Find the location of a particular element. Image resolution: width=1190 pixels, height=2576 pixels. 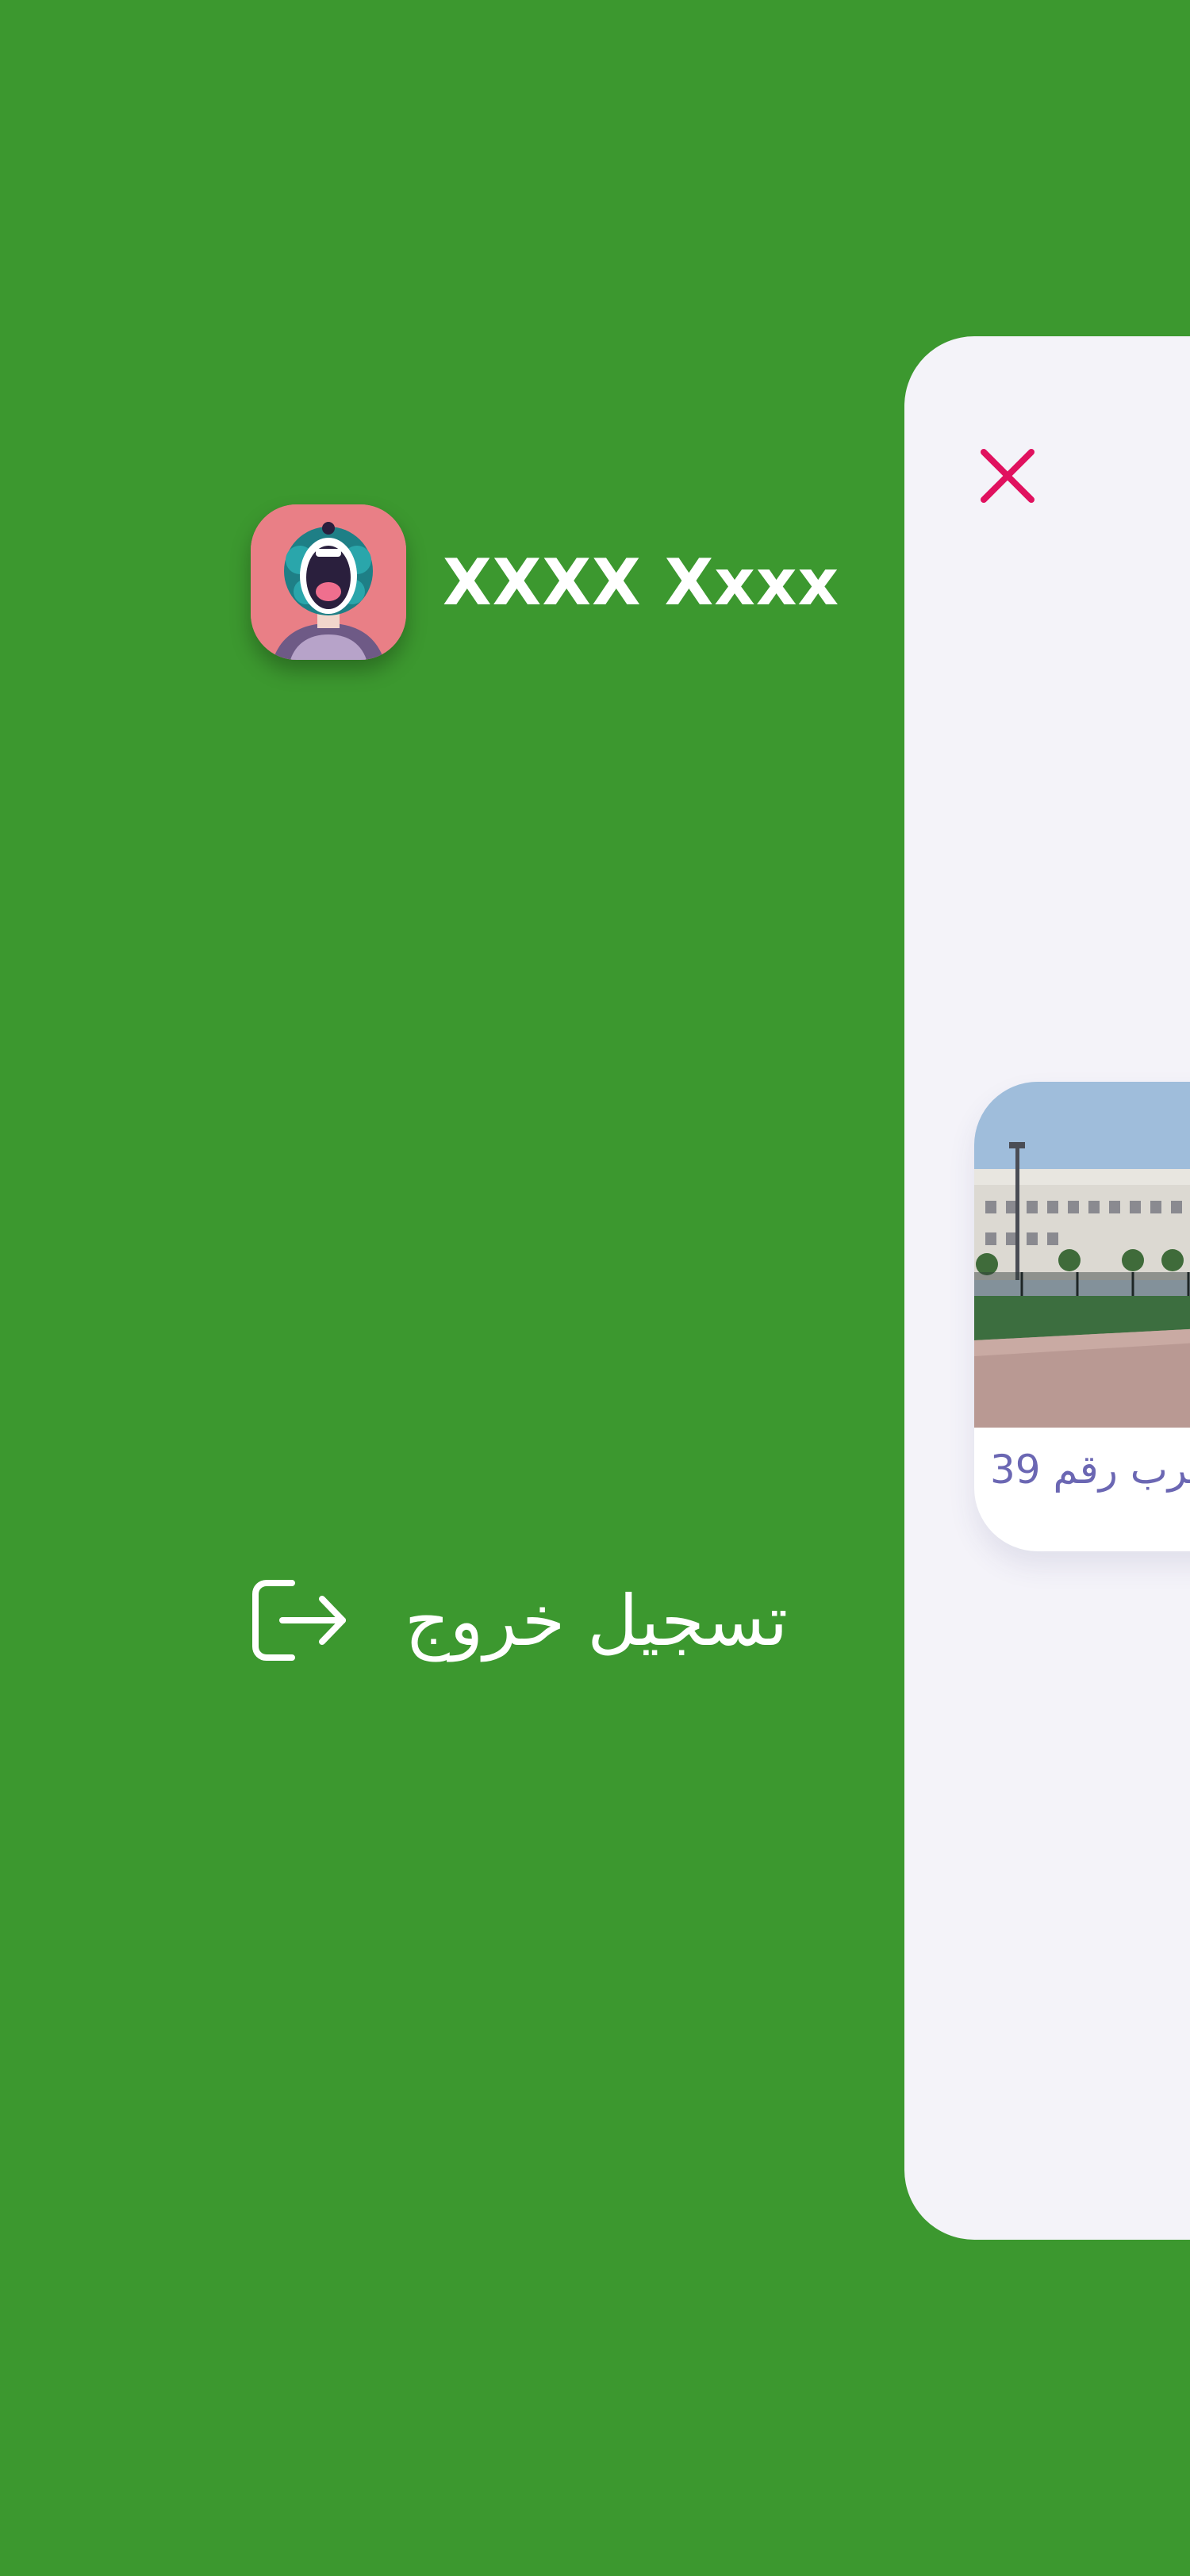

venue-card: ملعب القرب رقم 39 is located at coordinates (1082, 1317).